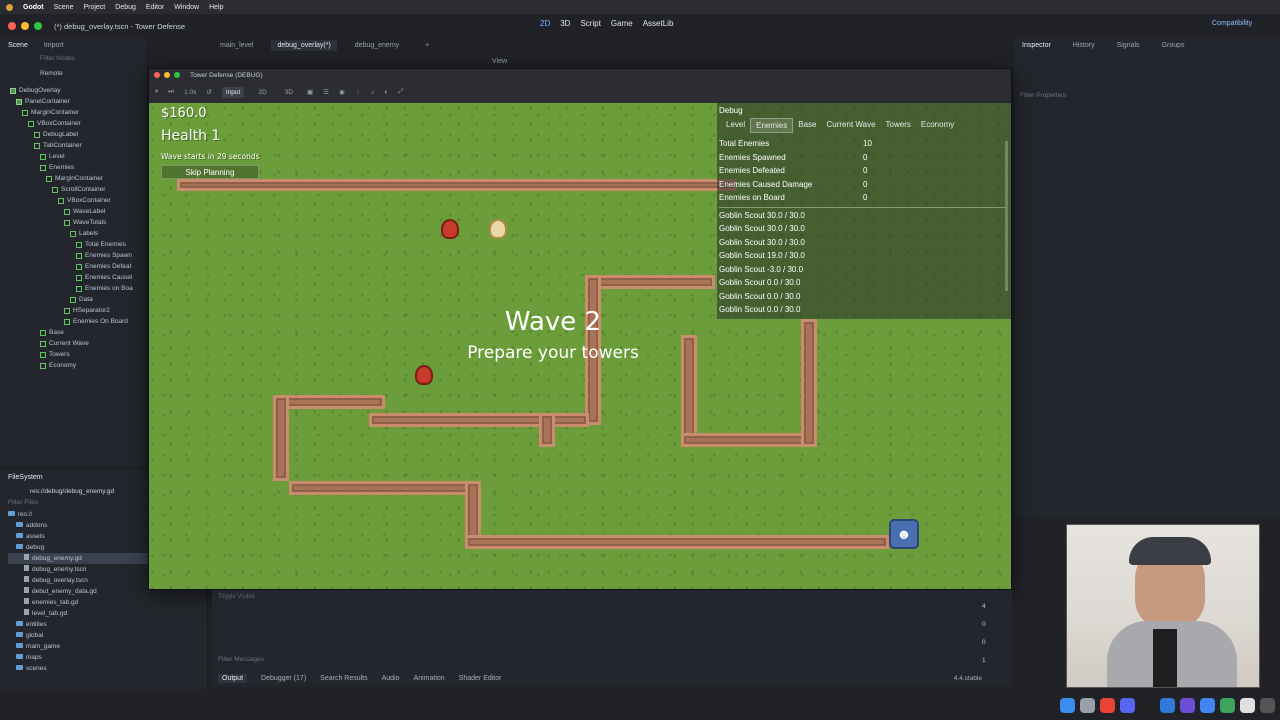  What do you see at coordinates (90, 61) in the screenshot?
I see `filter-nodes-input: Filter Nodes` at bounding box center [90, 61].